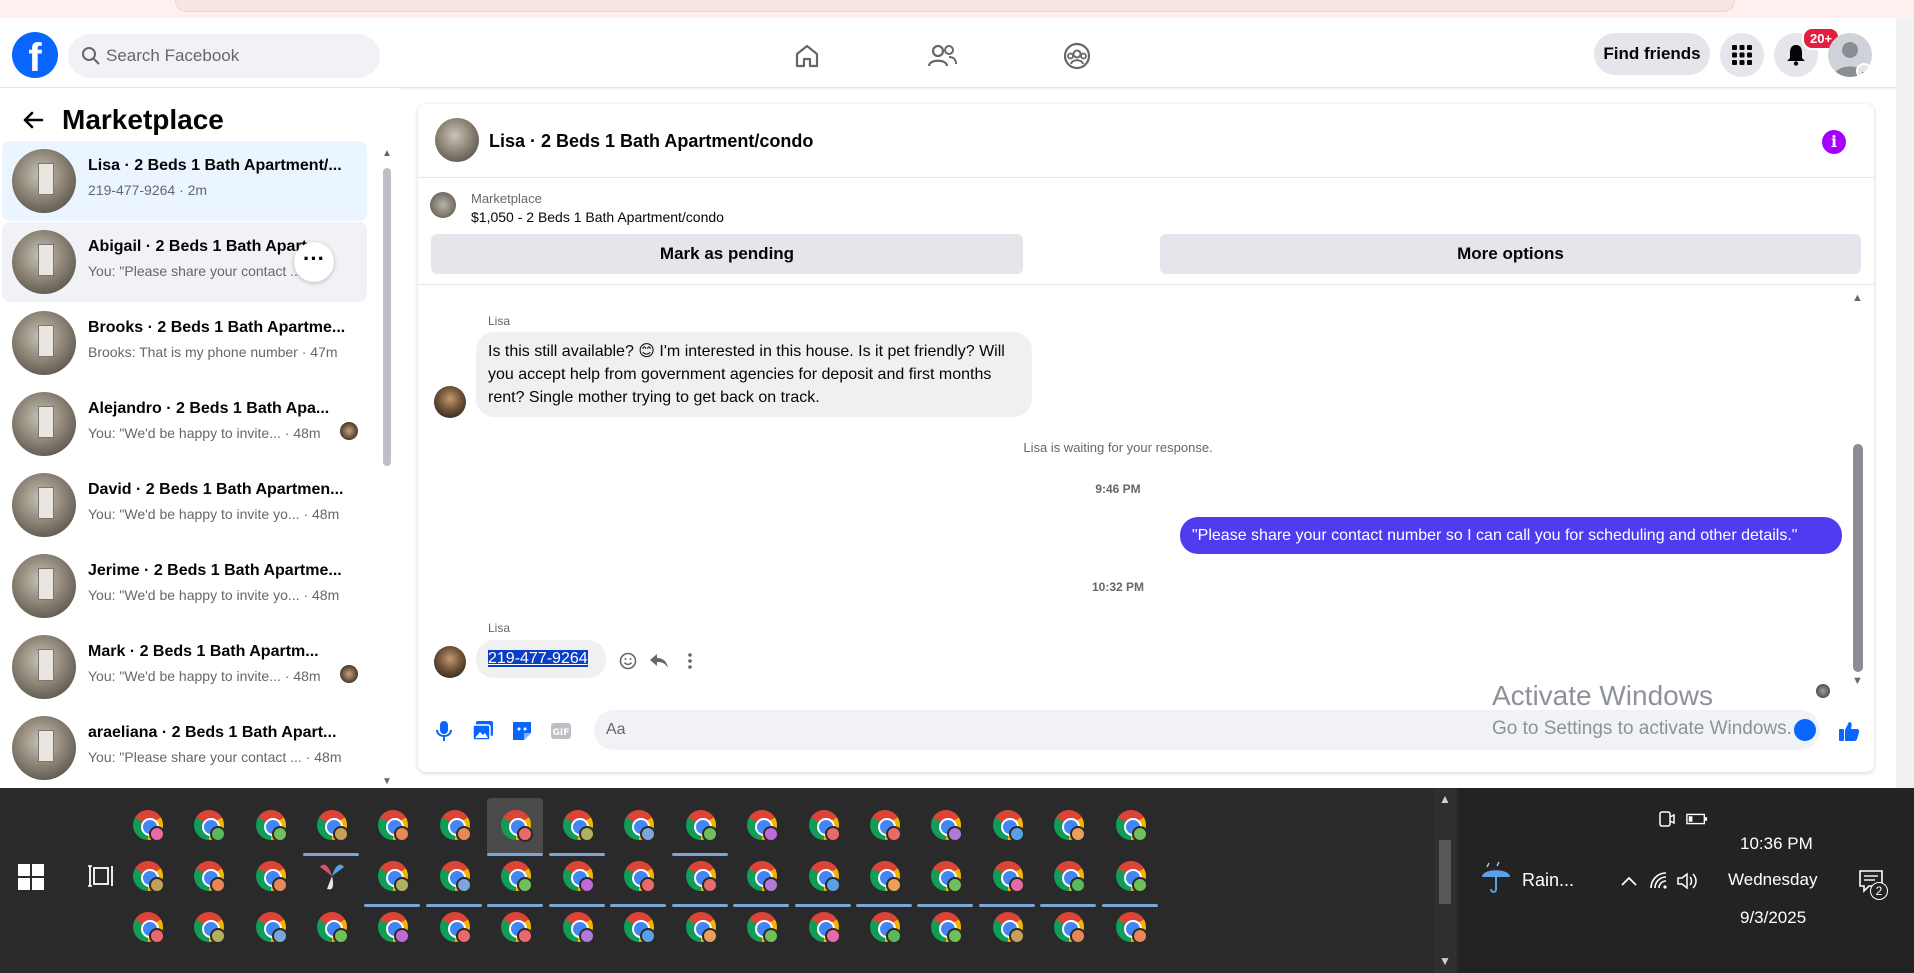 Image resolution: width=1914 pixels, height=973 pixels. I want to click on clock-time: 10:36 PM, so click(1776, 844).